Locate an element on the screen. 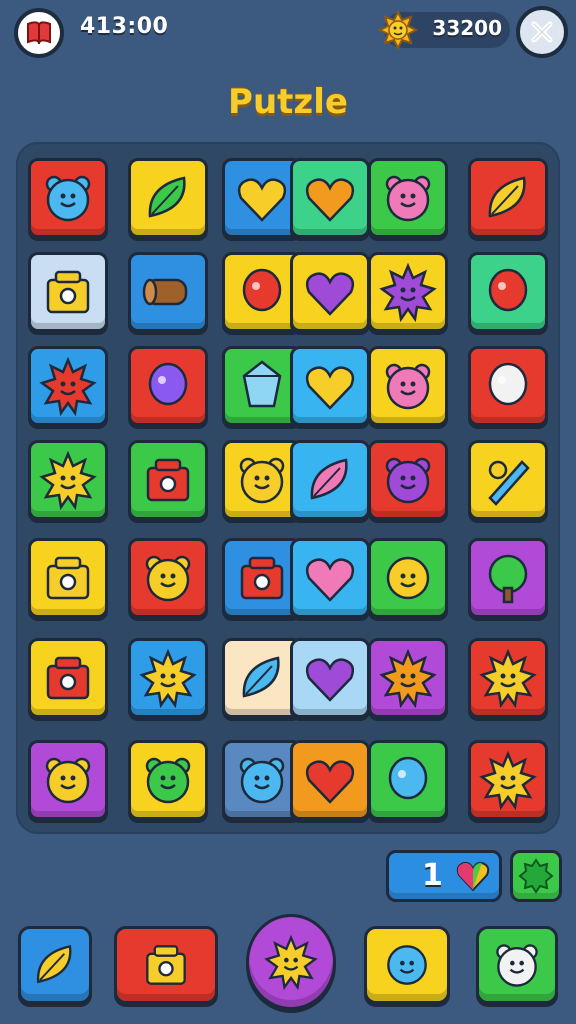  pink-elephant-icon is located at coordinates (408, 198).